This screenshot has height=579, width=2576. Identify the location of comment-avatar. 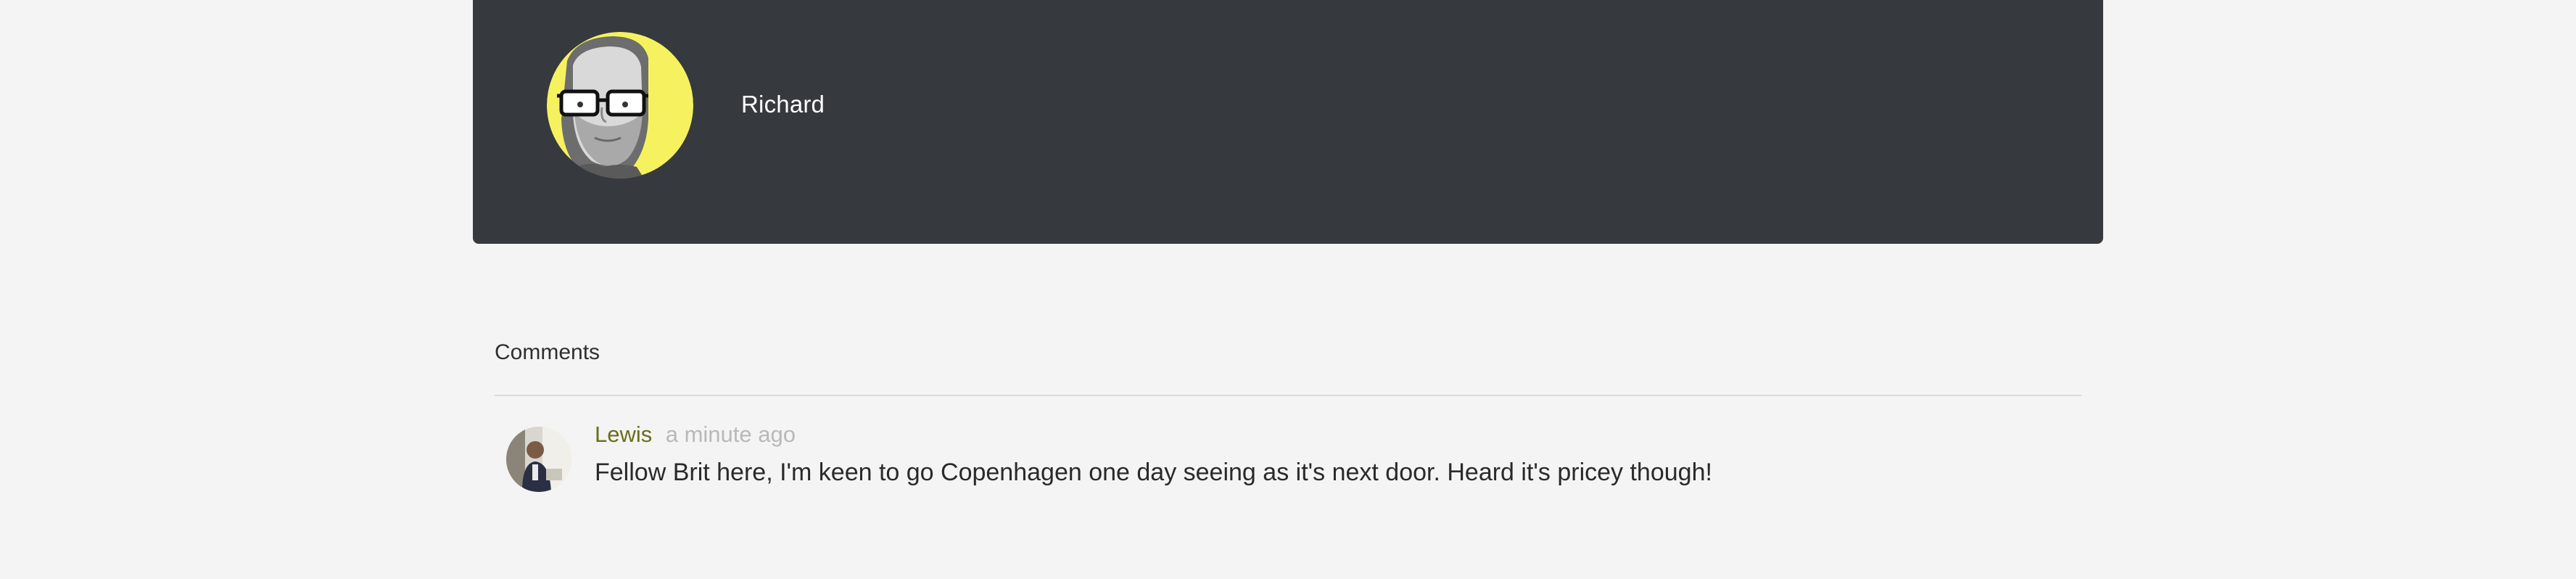
(538, 459).